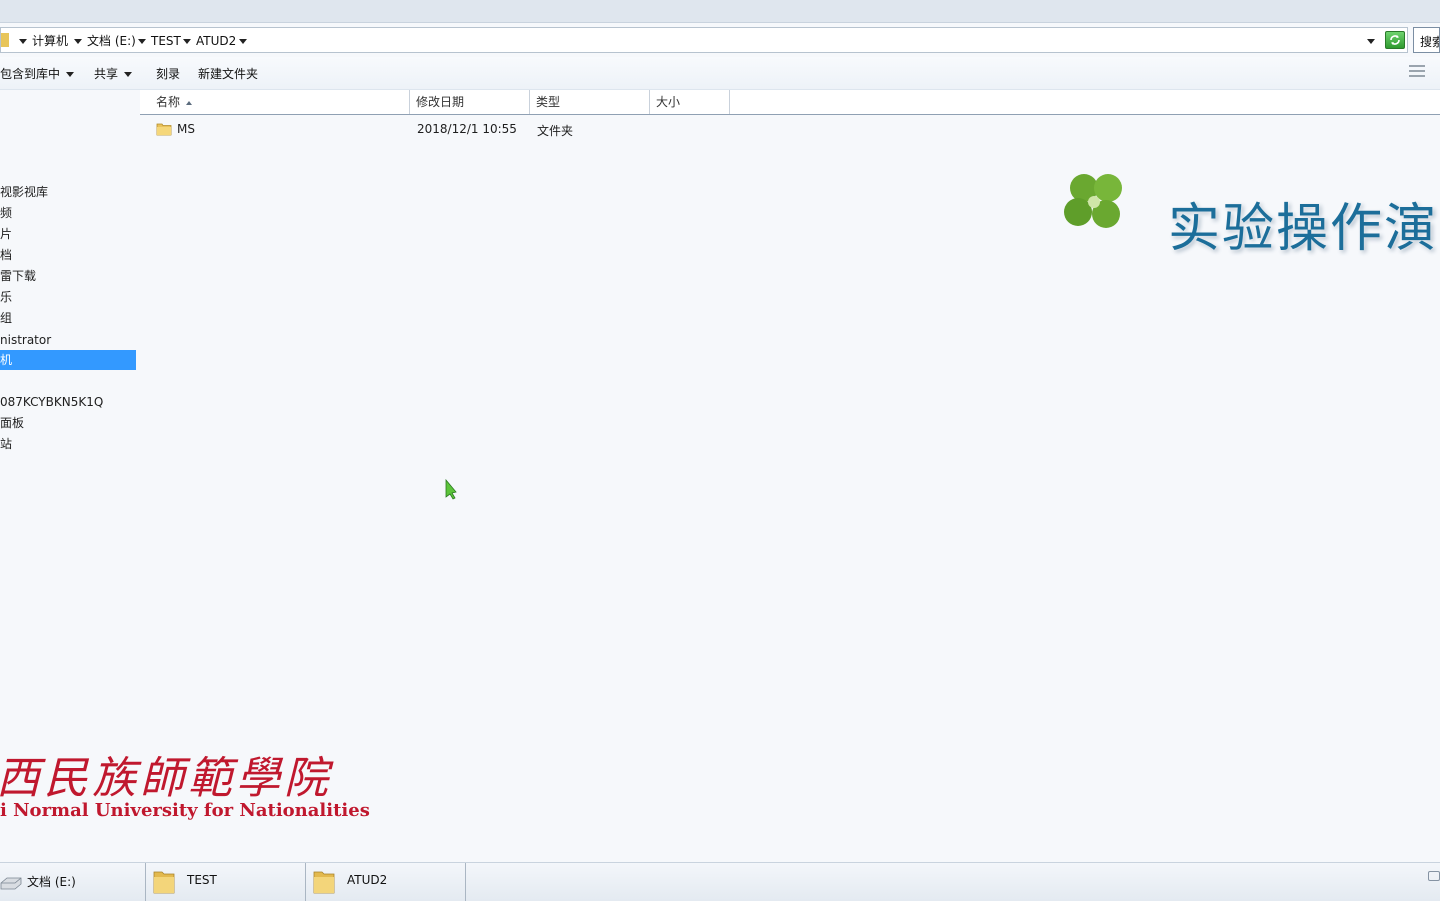 The width and height of the screenshot is (1440, 901). I want to click on nav-item-network-pc: 087KCYBKN5K1Q, so click(68, 402).